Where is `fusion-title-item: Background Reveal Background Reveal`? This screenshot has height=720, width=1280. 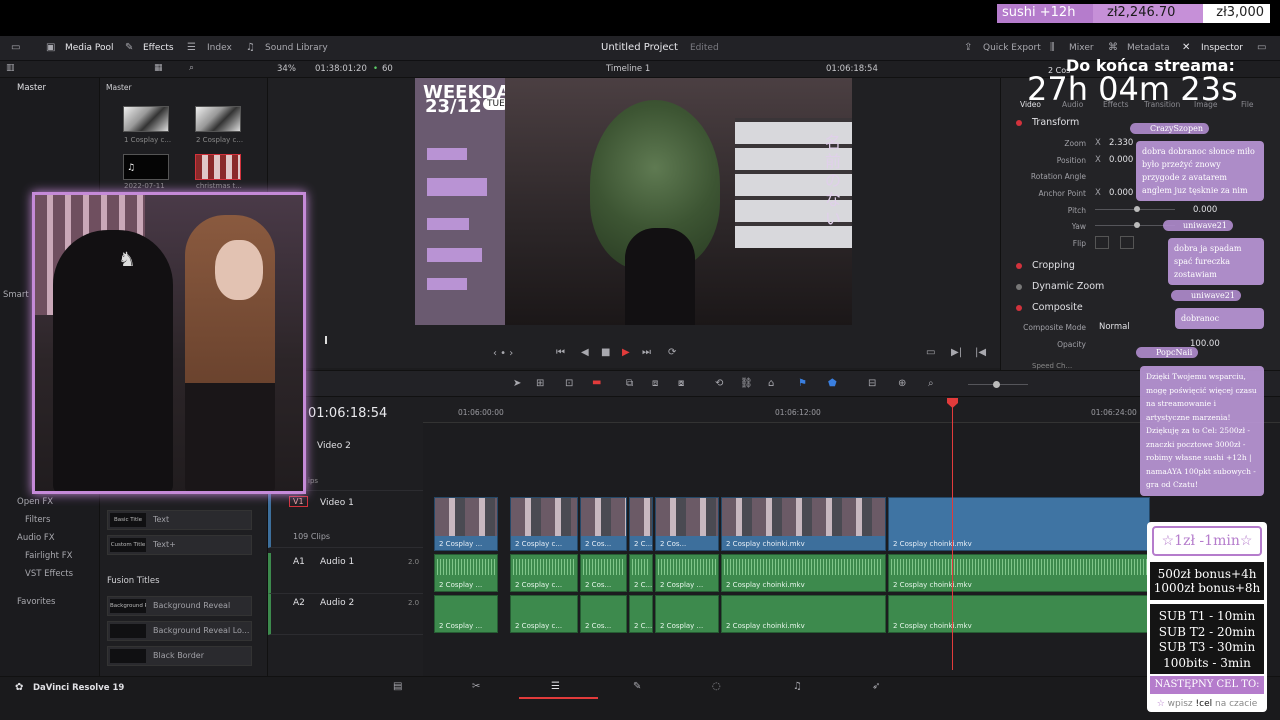
fusion-title-item: Background Reveal Background Reveal is located at coordinates (179, 606).